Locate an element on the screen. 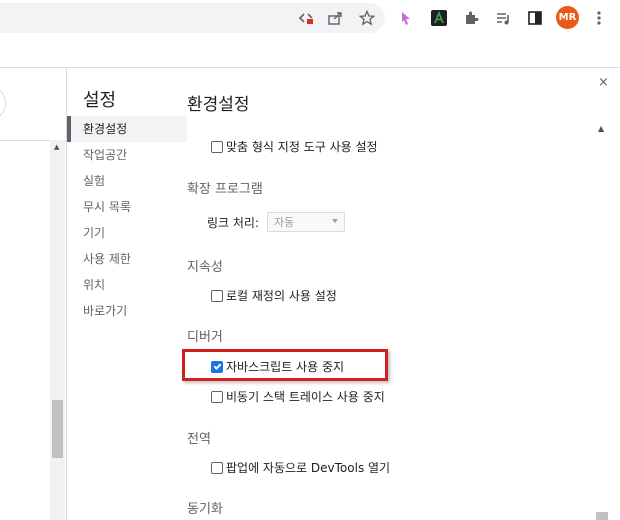 The image size is (620, 520). format-tool-option: 맞춤 형식 지정 도구 사용 설정 is located at coordinates (294, 146).